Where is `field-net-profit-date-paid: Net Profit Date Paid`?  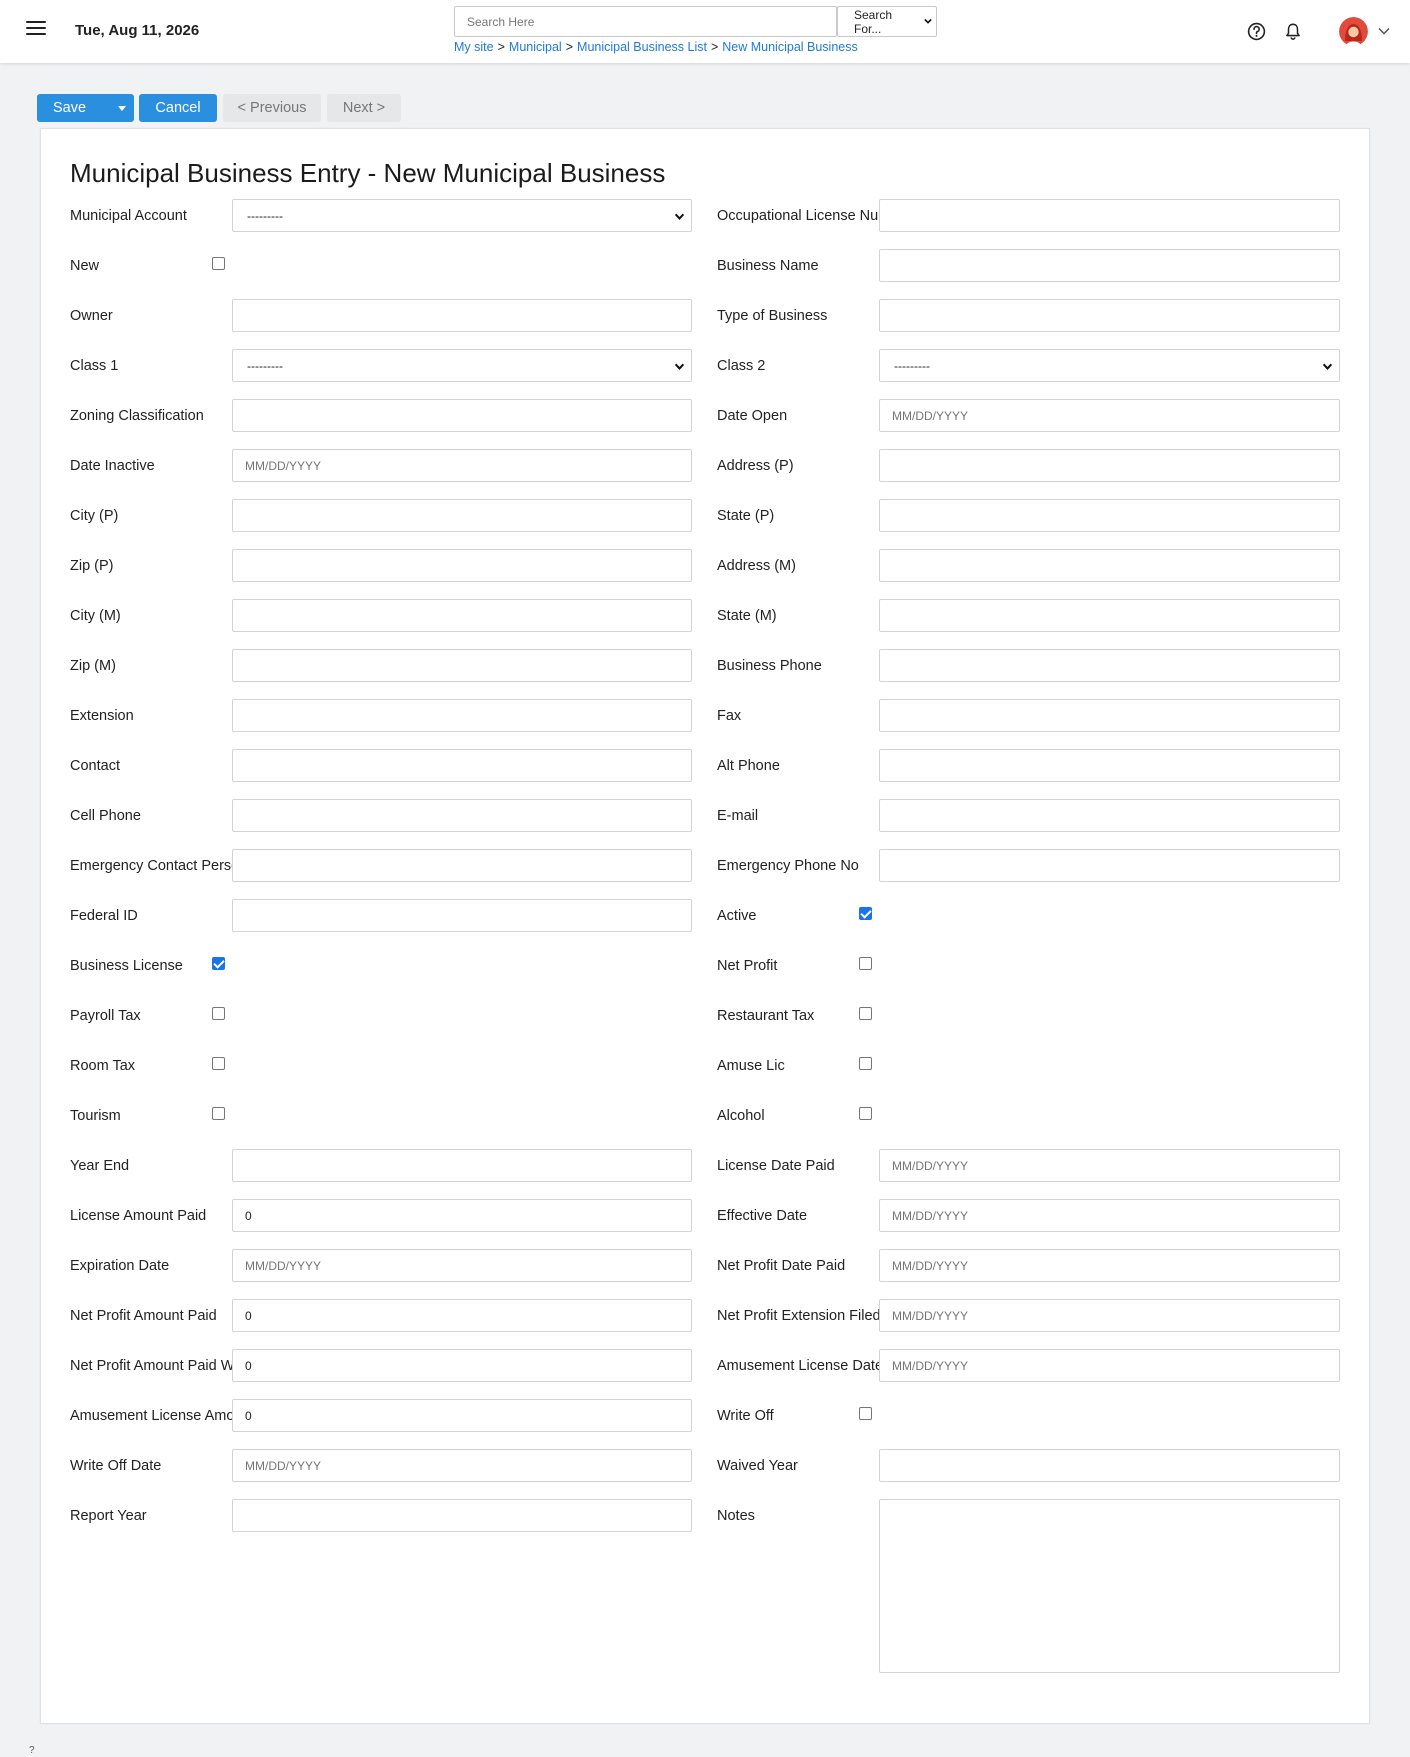
field-net-profit-date-paid: Net Profit Date Paid is located at coordinates (706, 1266).